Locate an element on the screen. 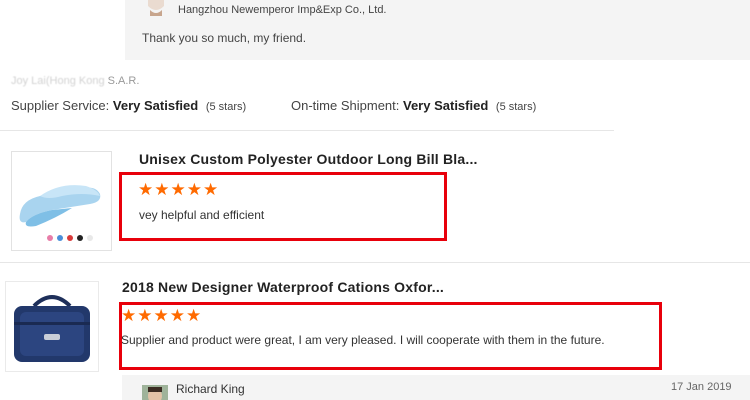 This screenshot has height=400, width=750. supplier-service-value: Very Satisfied is located at coordinates (155, 105).